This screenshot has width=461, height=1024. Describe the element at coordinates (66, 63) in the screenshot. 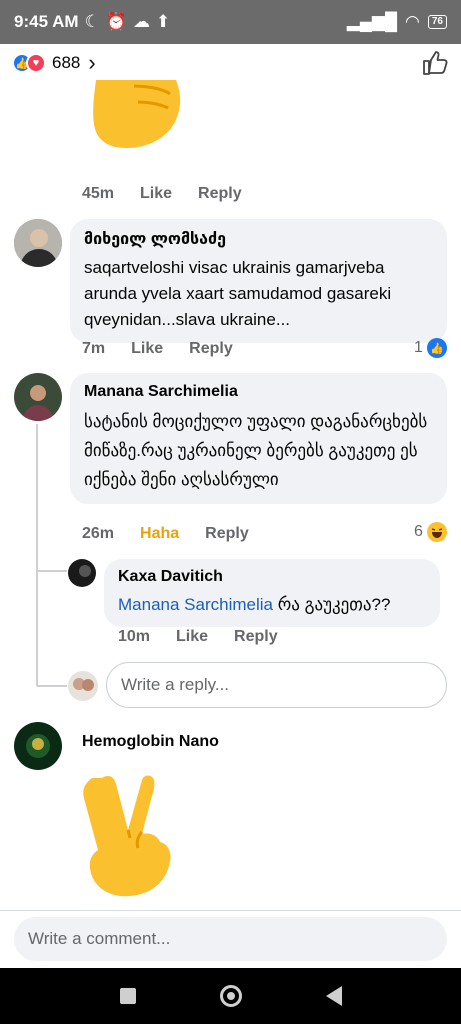

I see `reaction-count: 688` at that location.